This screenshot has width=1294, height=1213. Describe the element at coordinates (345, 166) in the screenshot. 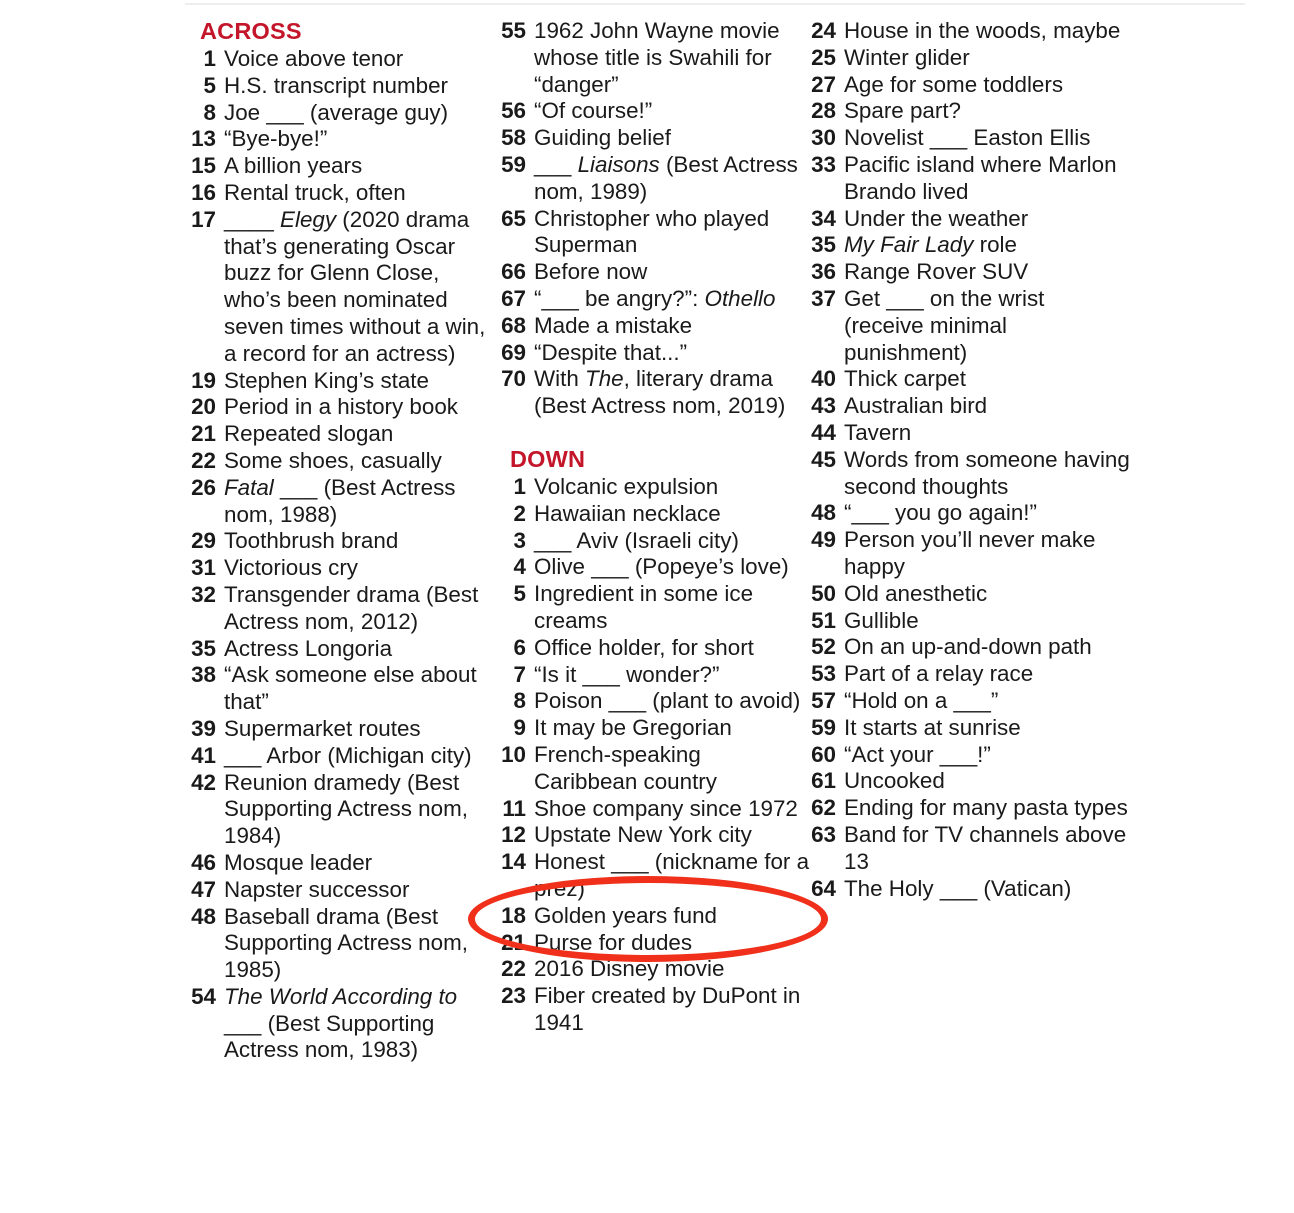

I see `clue-item: 15 A billion years` at that location.